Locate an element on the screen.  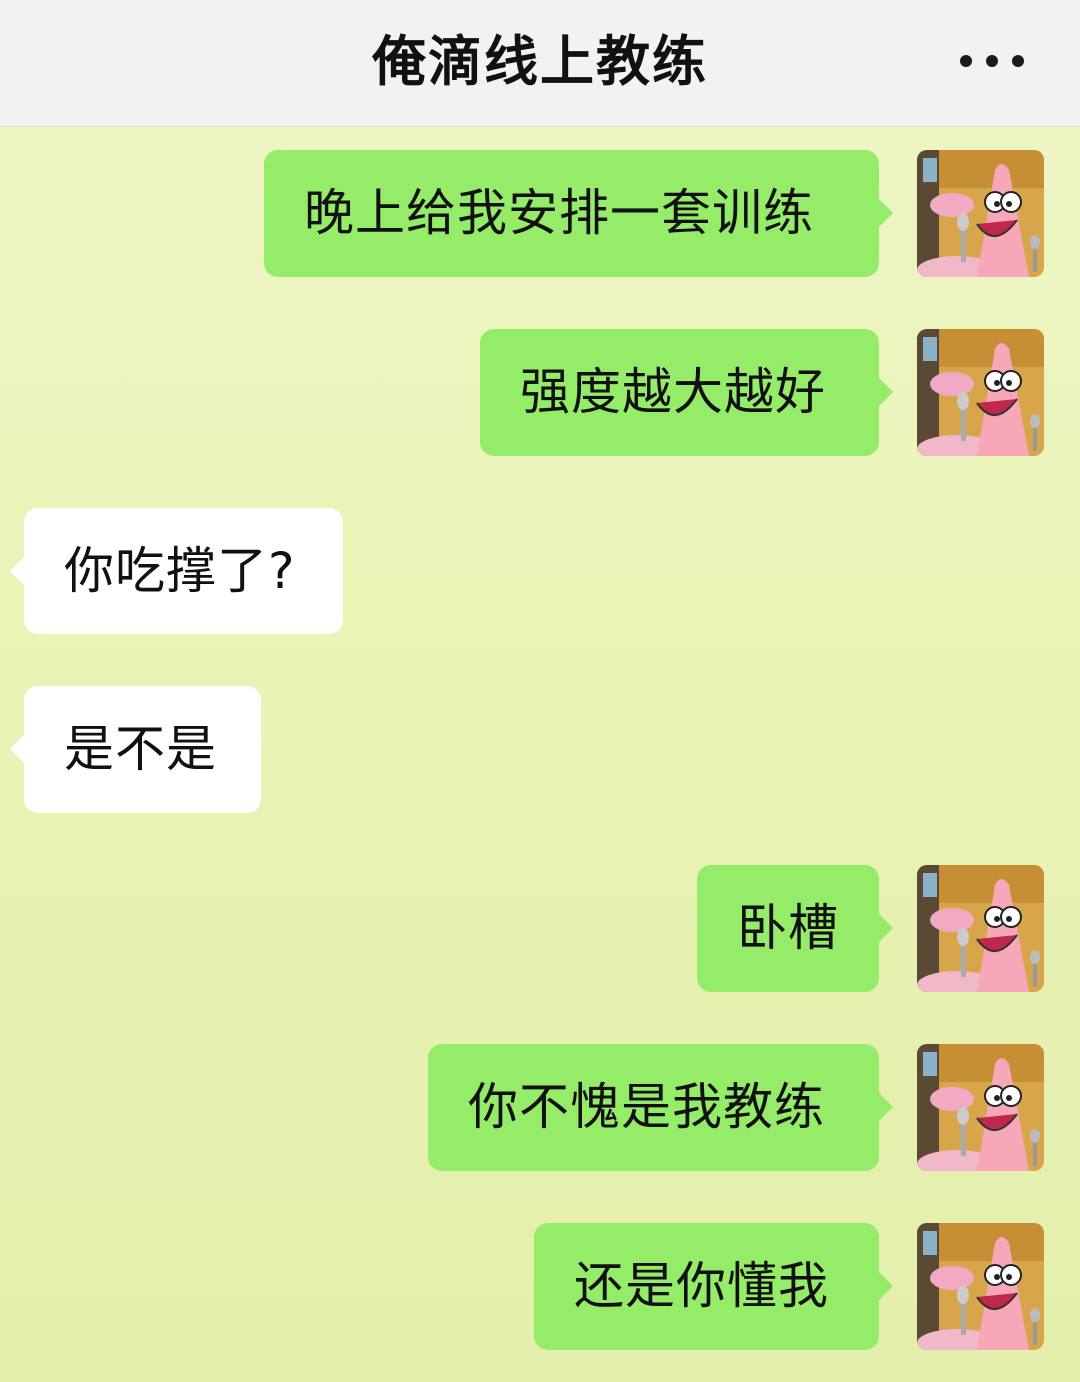
chat-header: 俺滴线上教练 is located at coordinates (540, 63).